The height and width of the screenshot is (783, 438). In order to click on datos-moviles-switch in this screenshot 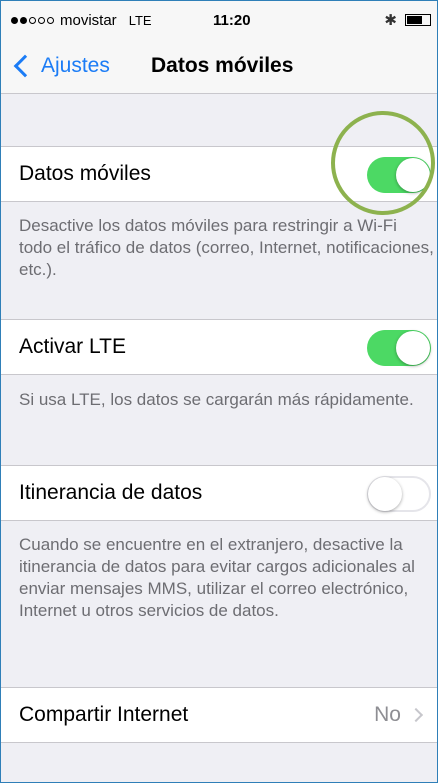, I will do `click(399, 175)`.